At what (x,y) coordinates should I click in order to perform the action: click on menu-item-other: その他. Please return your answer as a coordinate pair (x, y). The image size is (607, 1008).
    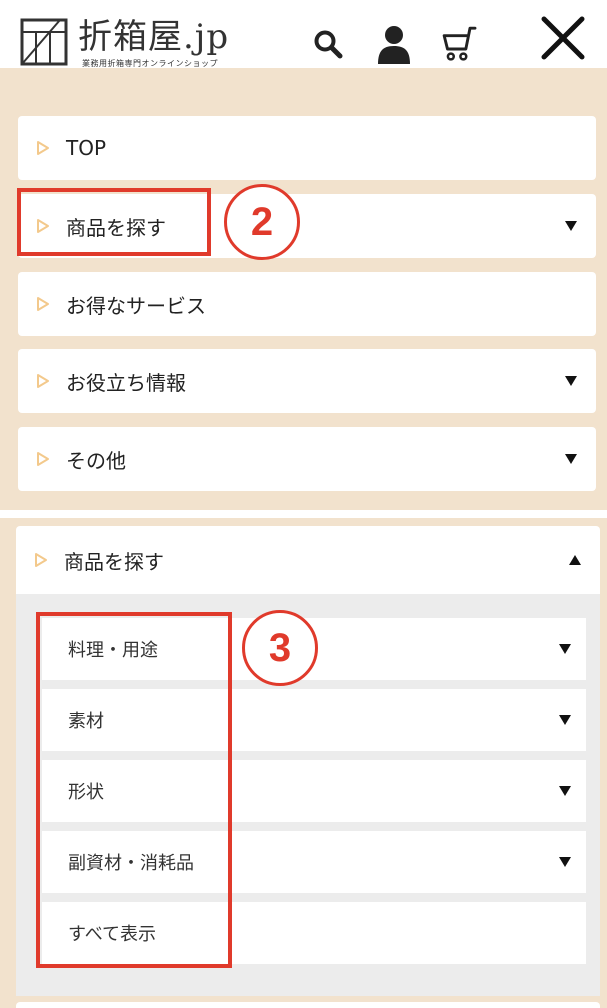
    Looking at the image, I should click on (307, 459).